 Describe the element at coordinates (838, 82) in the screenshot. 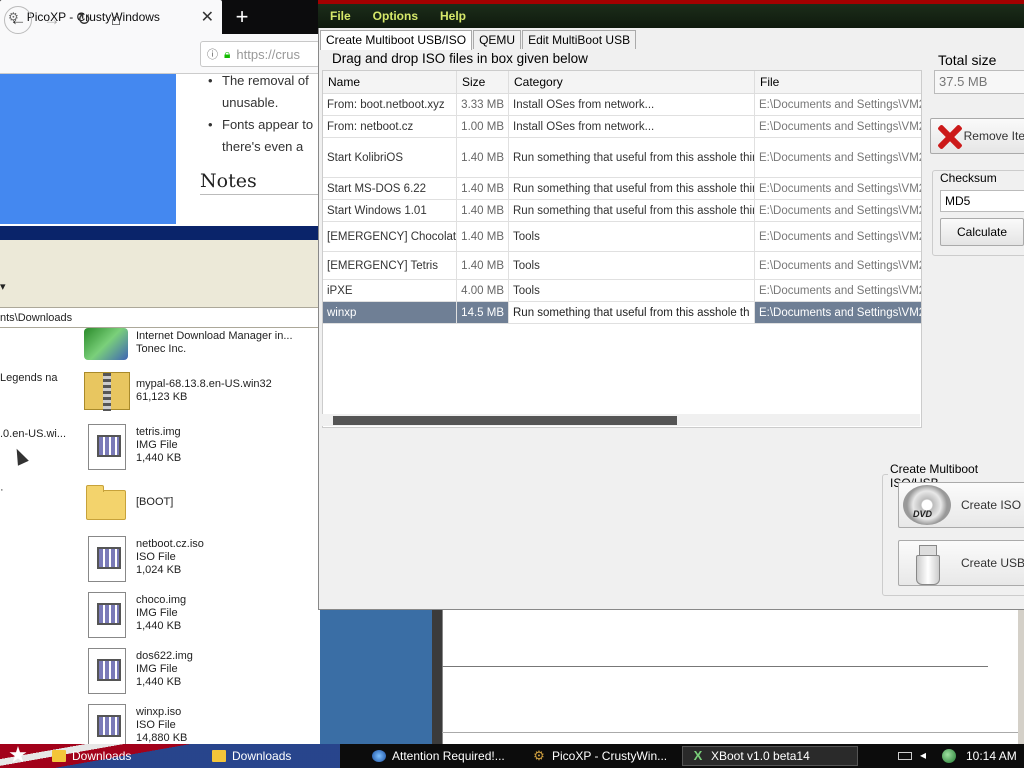

I see `column-header-file: File` at that location.